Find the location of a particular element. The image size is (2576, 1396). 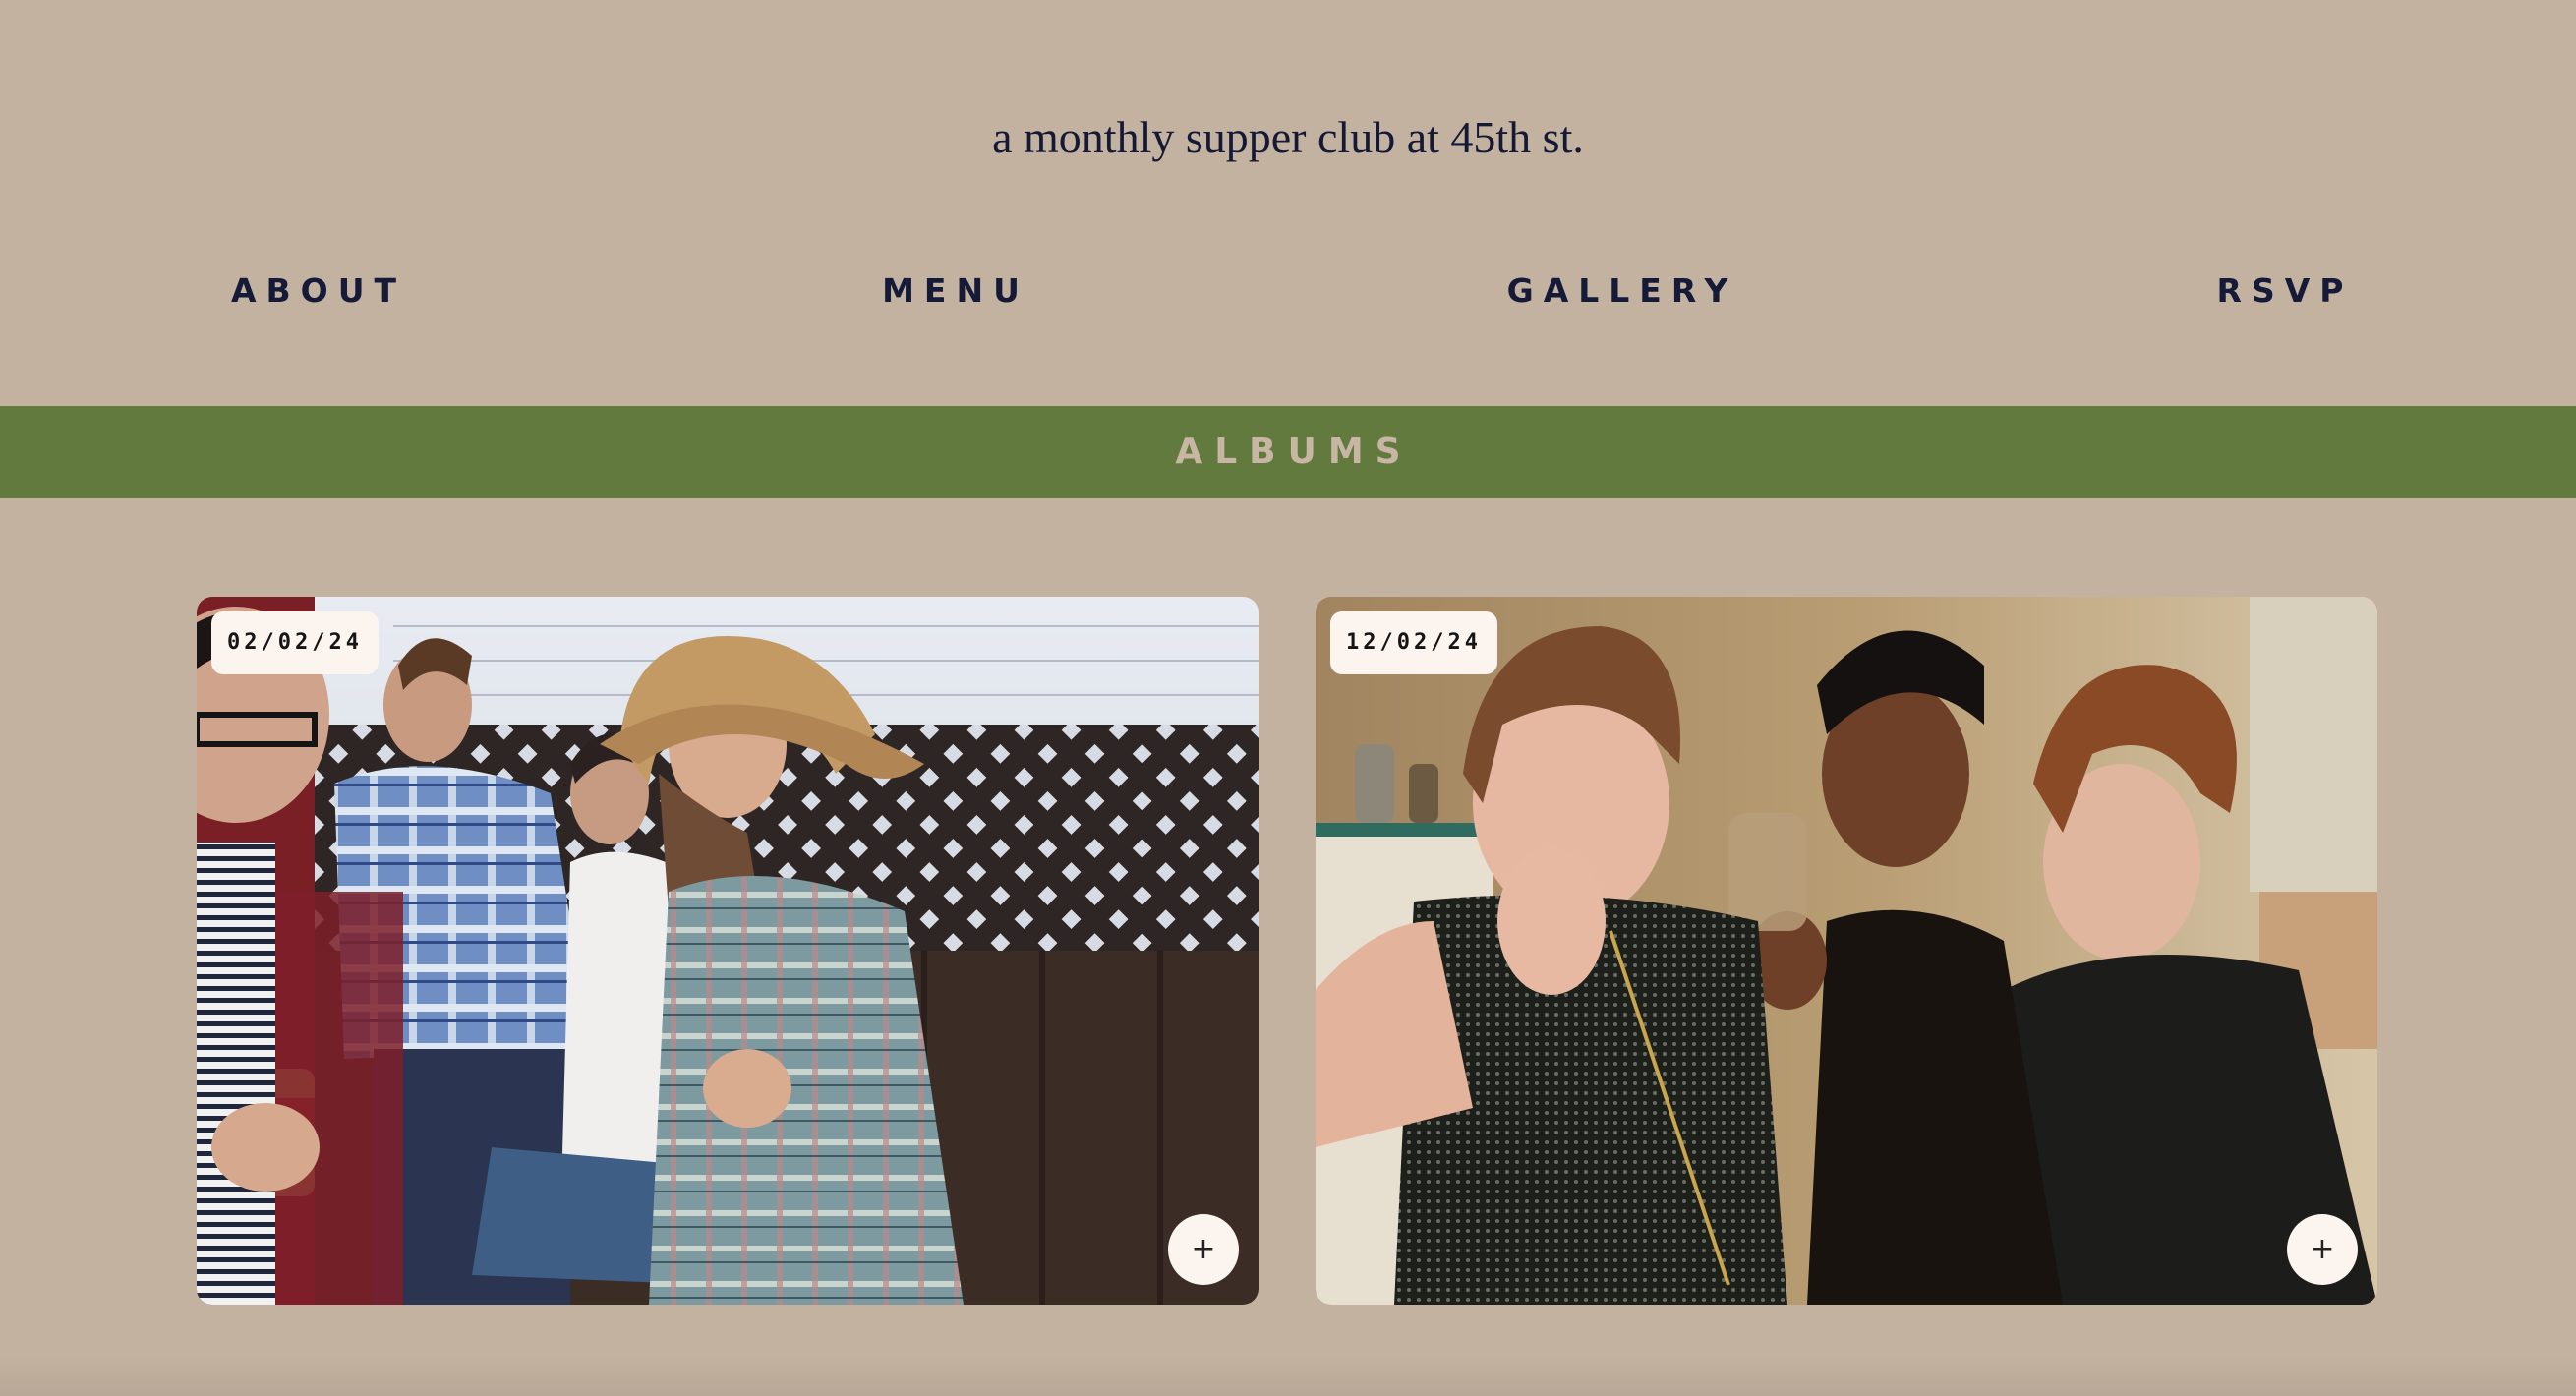

nav-link-rsvp: RSVP is located at coordinates (2285, 291).